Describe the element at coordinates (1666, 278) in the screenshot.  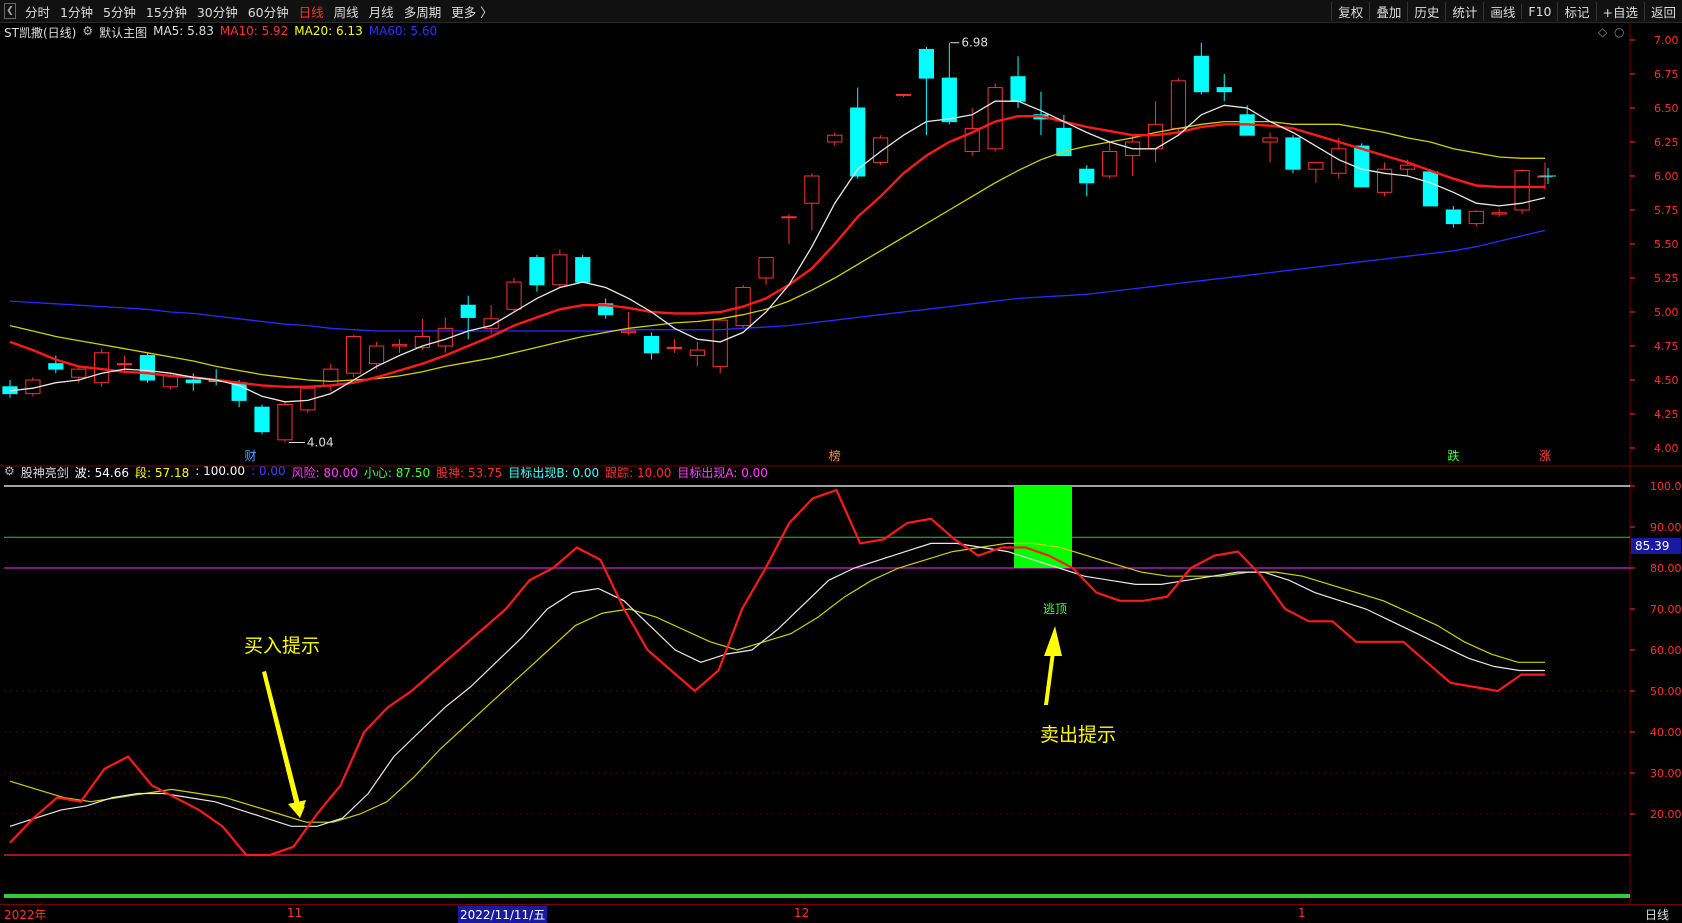
I see `price-axis-label: 5.25` at that location.